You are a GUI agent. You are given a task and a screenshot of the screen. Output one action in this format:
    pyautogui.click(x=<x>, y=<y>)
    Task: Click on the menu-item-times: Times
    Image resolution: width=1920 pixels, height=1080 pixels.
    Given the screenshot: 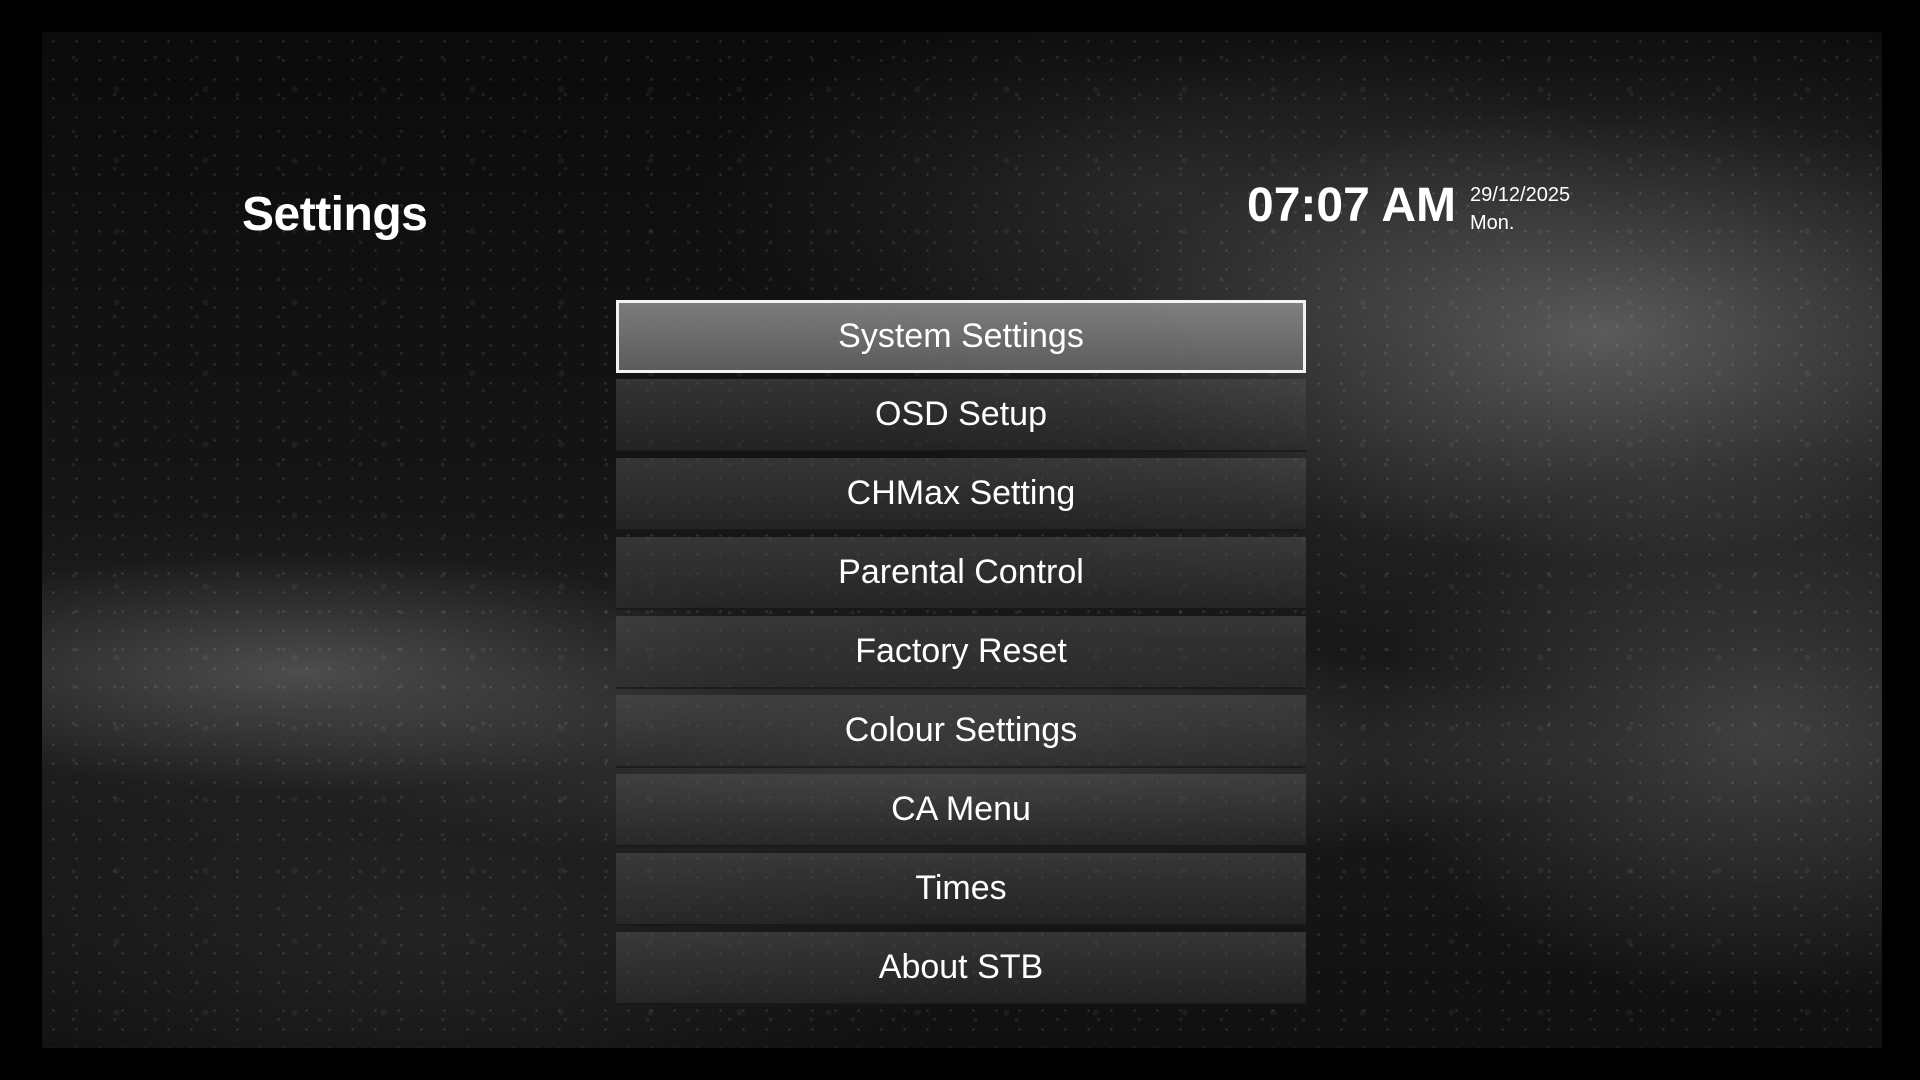 What is the action you would take?
    pyautogui.click(x=961, y=889)
    